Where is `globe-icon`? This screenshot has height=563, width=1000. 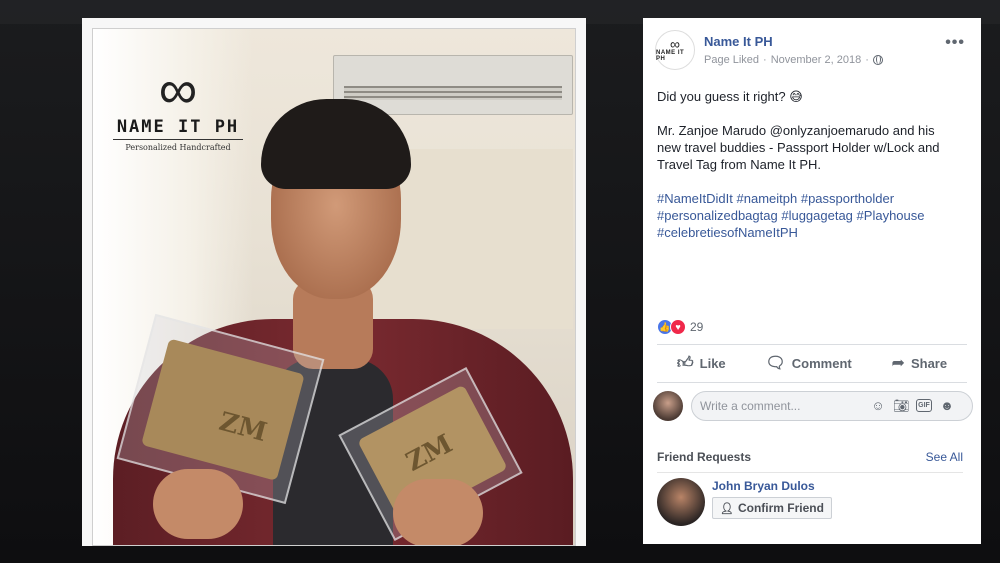 globe-icon is located at coordinates (877, 60).